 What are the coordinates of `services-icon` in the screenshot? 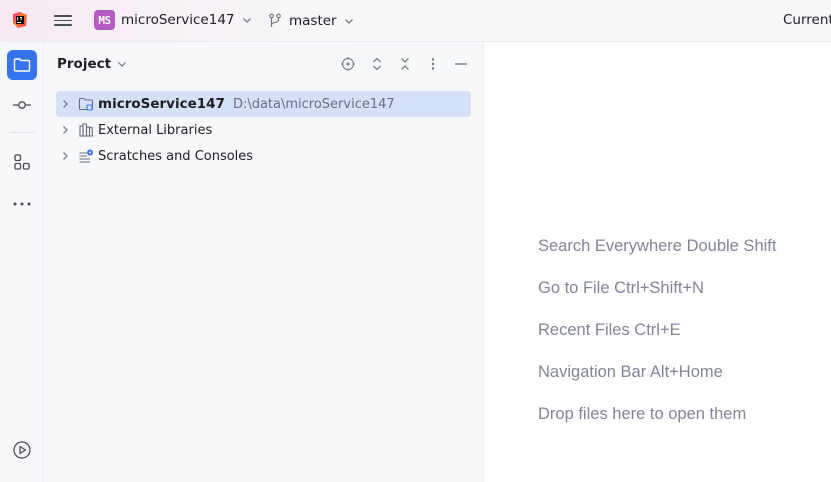 It's located at (22, 450).